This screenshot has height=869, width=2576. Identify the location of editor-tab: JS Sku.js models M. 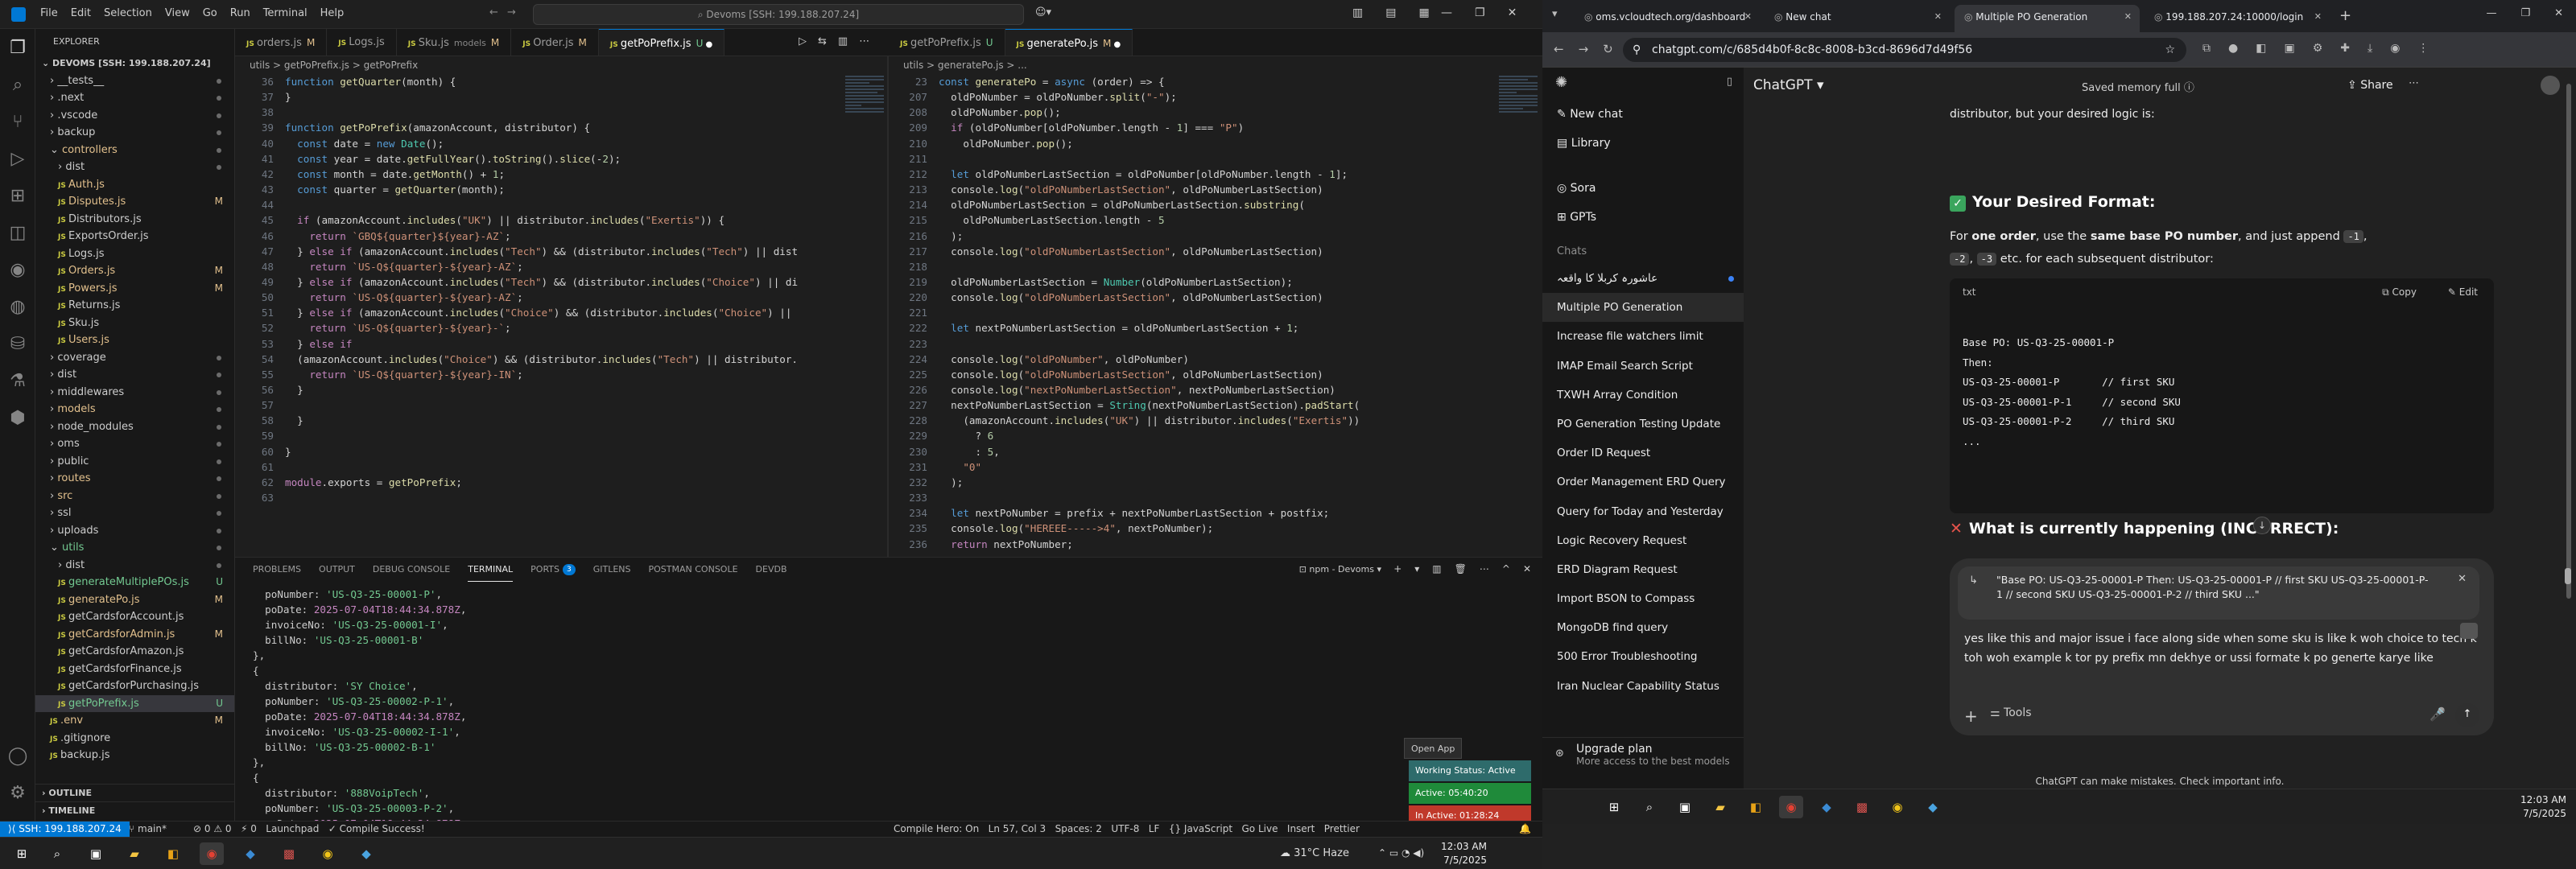
(454, 42).